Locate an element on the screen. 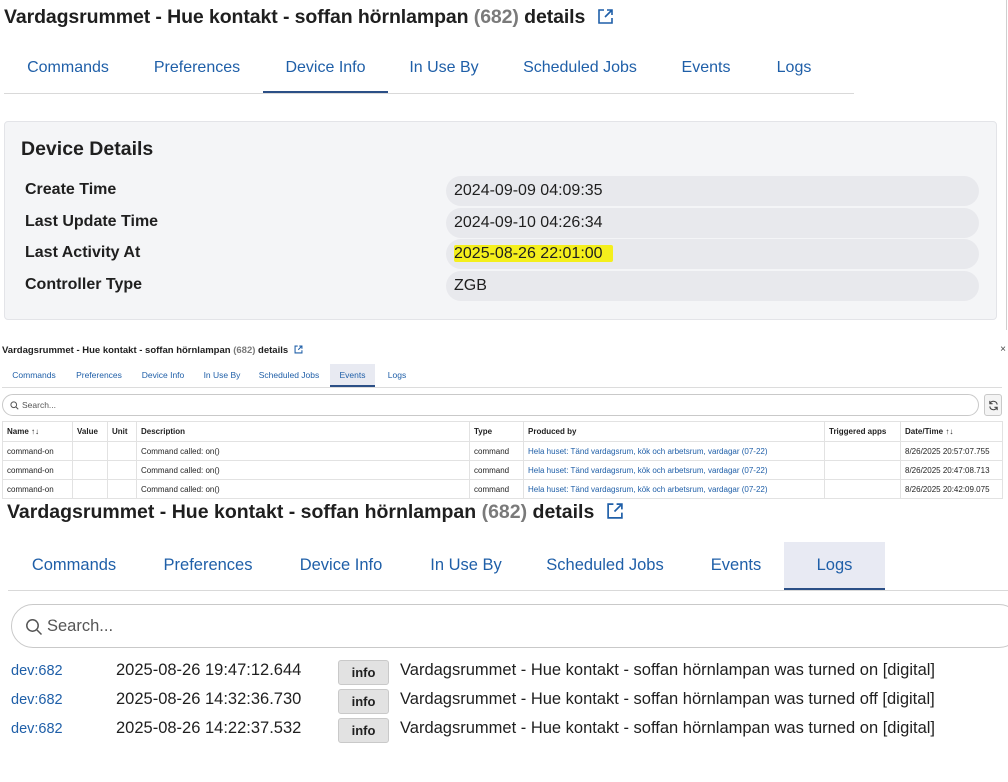 This screenshot has width=1008, height=782. col-type: Type is located at coordinates (496, 431).